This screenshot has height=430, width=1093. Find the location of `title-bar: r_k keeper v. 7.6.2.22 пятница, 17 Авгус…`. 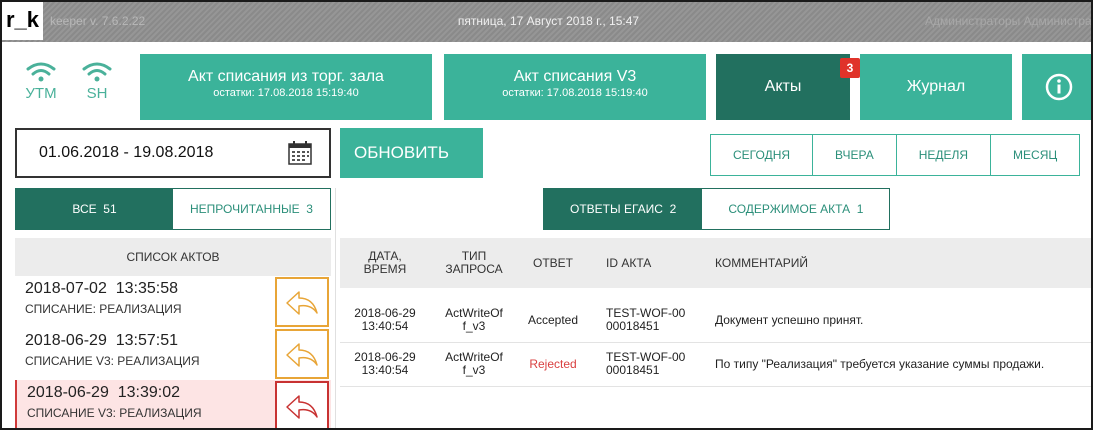

title-bar: r_k keeper v. 7.6.2.22 пятница, 17 Авгус… is located at coordinates (547, 22).